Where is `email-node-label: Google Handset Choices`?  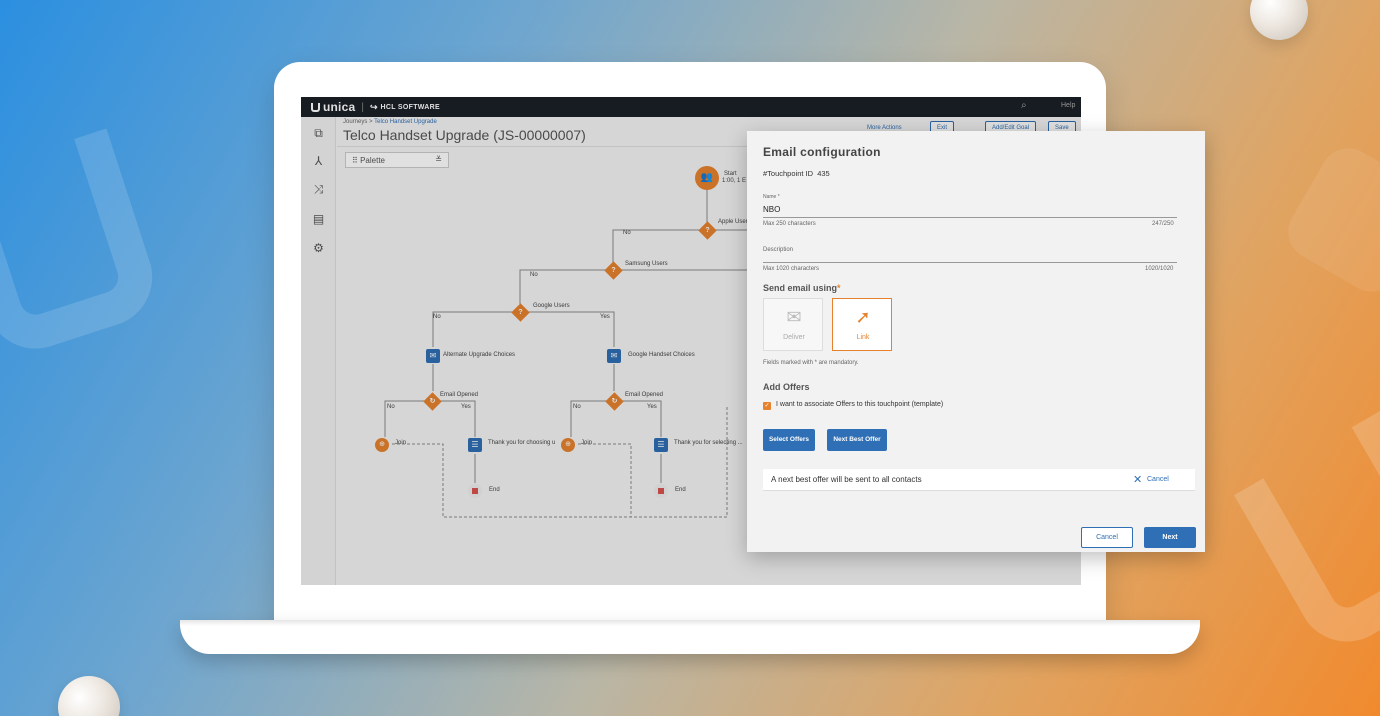
email-node-label: Google Handset Choices is located at coordinates (661, 355).